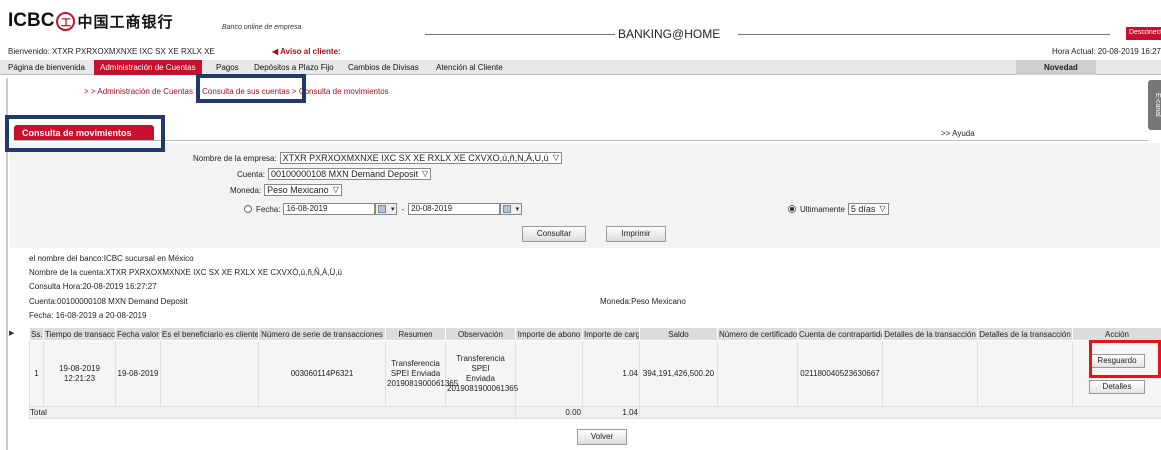 This screenshot has height=450, width=1161. I want to click on col-header: Acción, so click(1116, 334).